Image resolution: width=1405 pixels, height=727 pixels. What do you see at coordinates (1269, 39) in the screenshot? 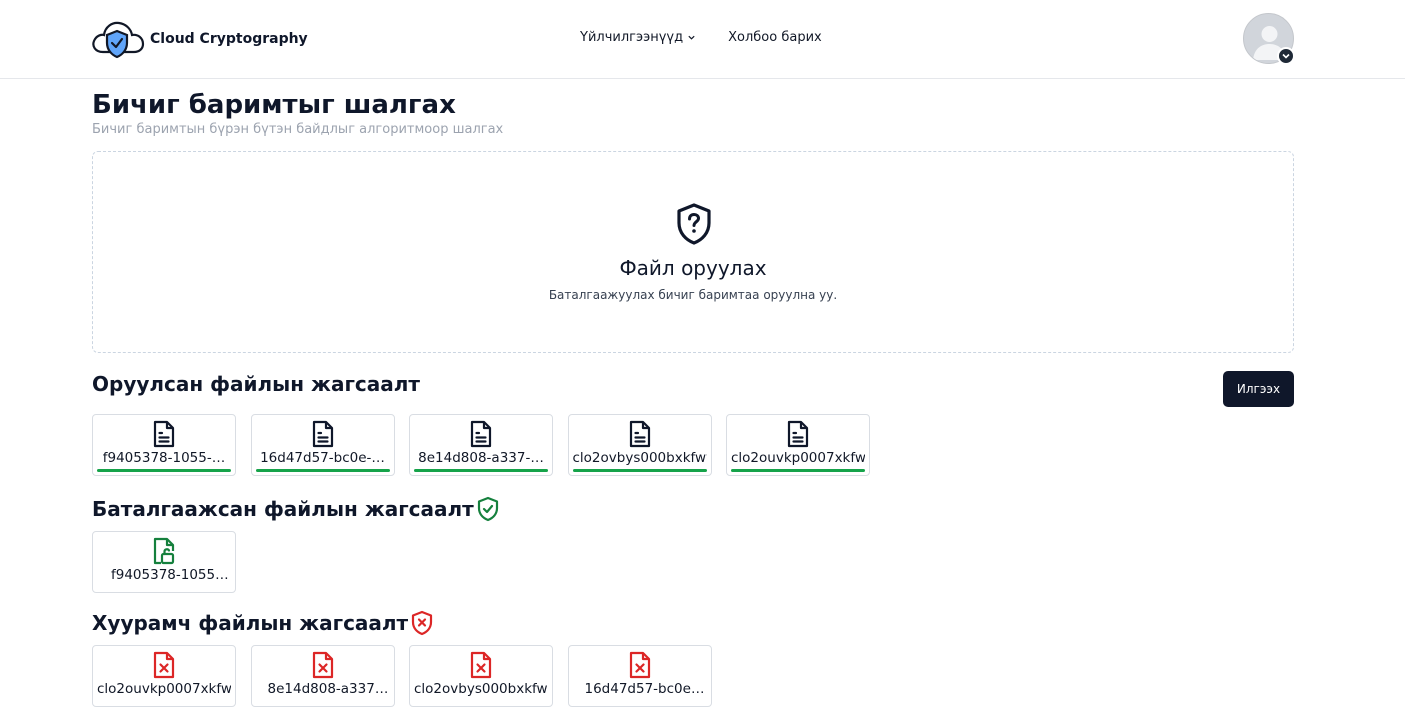
I see `user-menu` at bounding box center [1269, 39].